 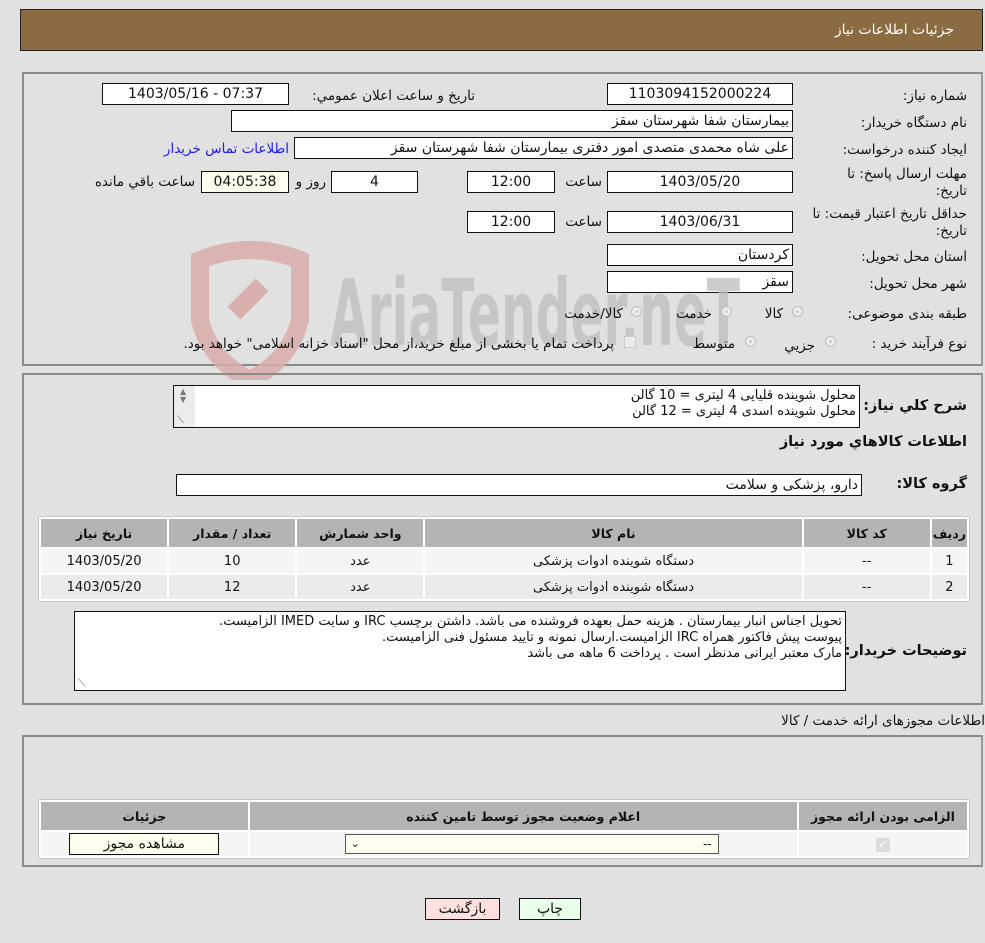 I want to click on col-row: ردیف, so click(x=949, y=533).